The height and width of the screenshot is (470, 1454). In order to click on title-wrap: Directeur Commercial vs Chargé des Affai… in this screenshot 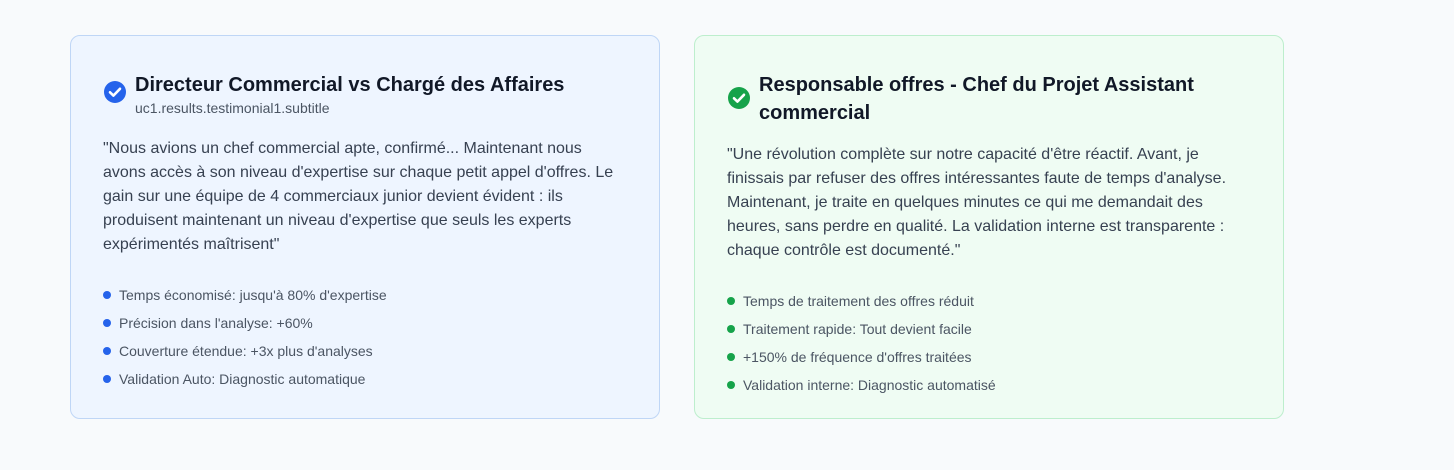, I will do `click(349, 94)`.